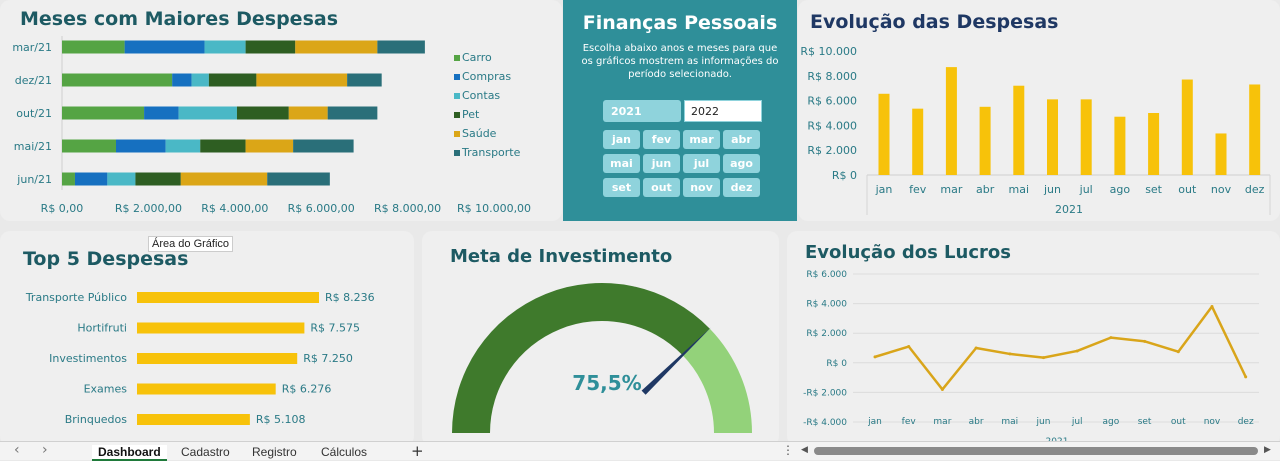 The height and width of the screenshot is (461, 1280). I want to click on month-button-fev: fev, so click(661, 139).